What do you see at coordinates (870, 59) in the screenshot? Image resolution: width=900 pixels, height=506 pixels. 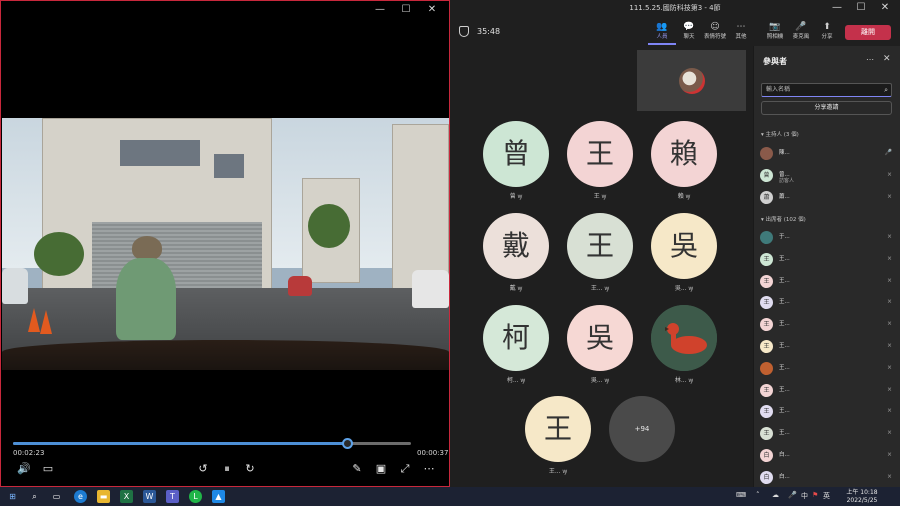 I see `more-icon: ⋯` at bounding box center [870, 59].